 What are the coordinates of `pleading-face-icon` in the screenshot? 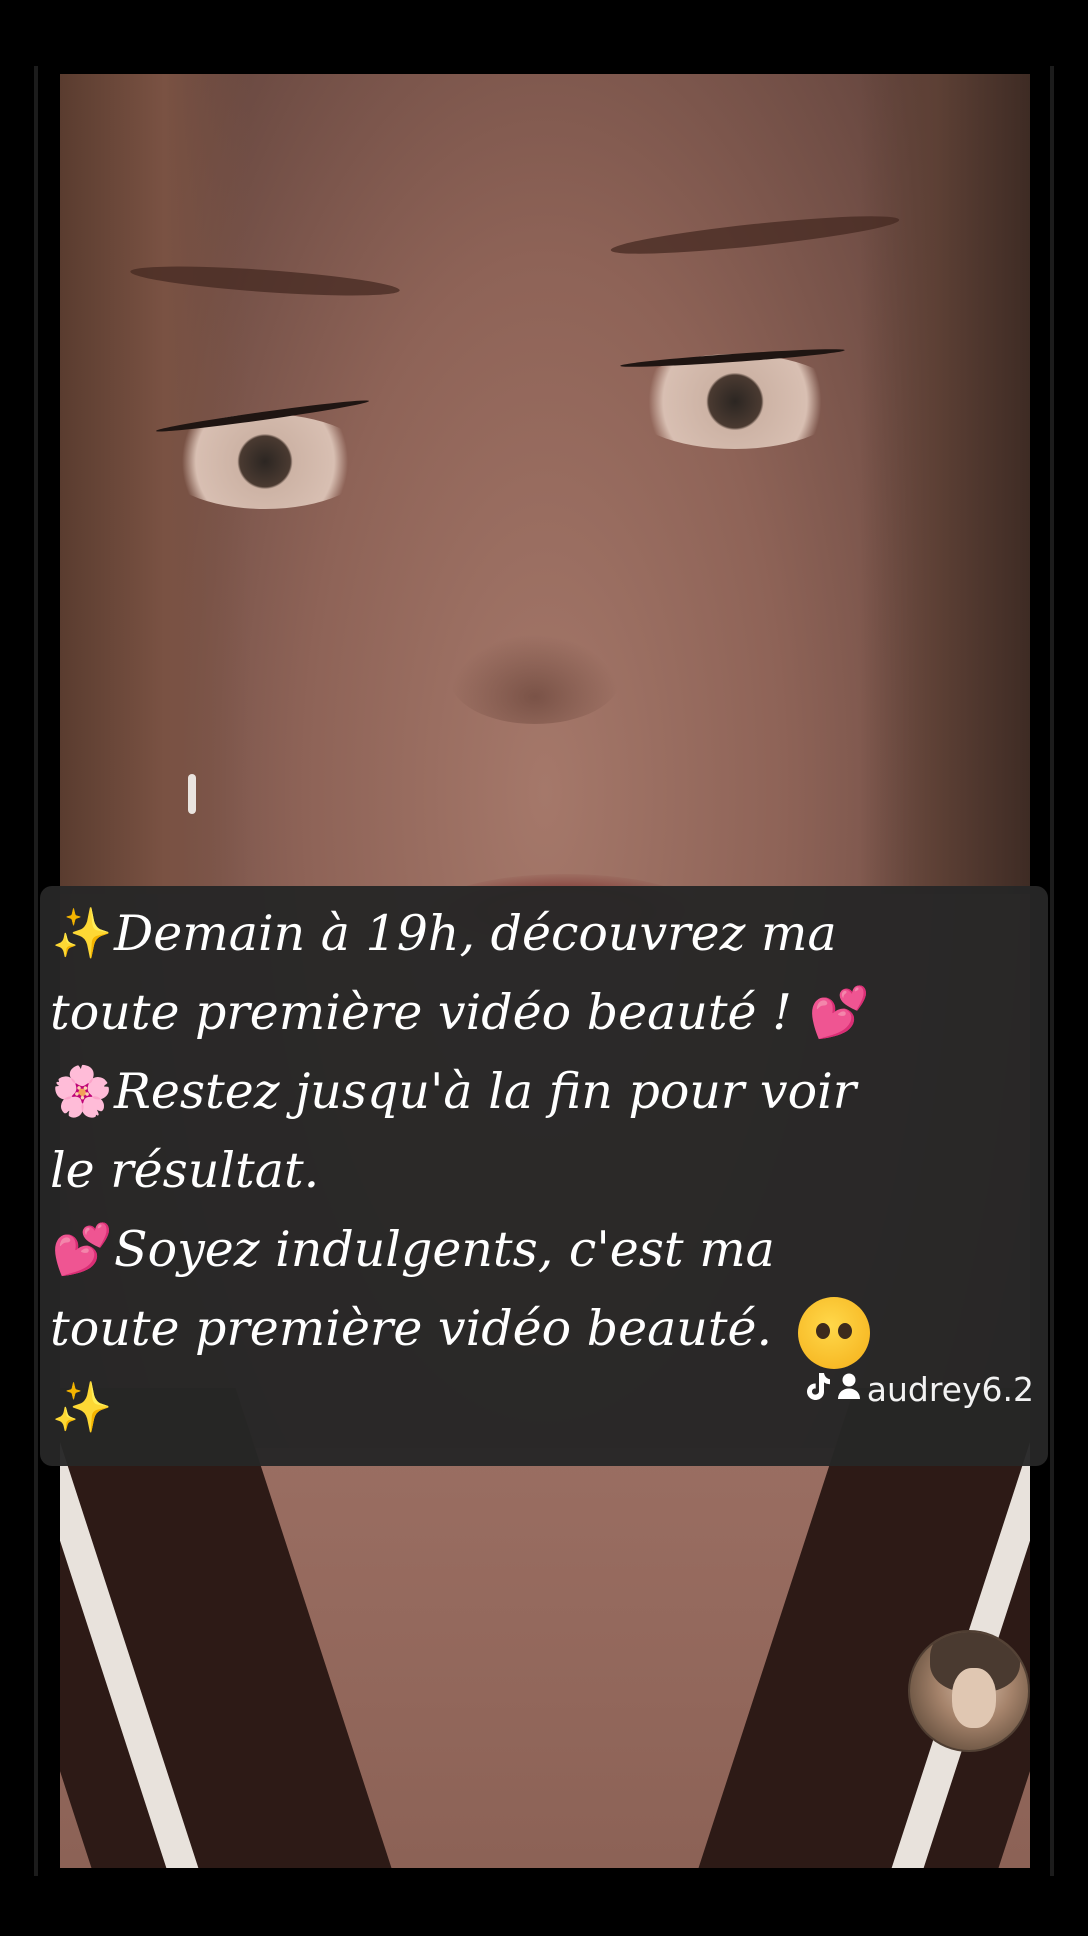 It's located at (833, 1332).